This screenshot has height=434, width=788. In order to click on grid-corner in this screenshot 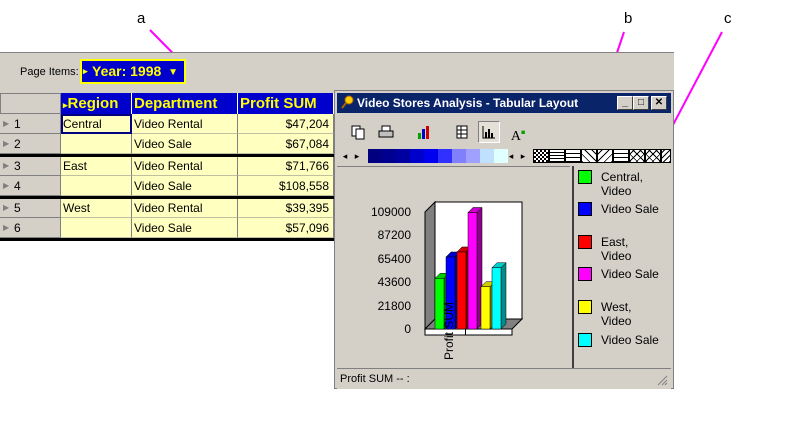, I will do `click(30, 103)`.